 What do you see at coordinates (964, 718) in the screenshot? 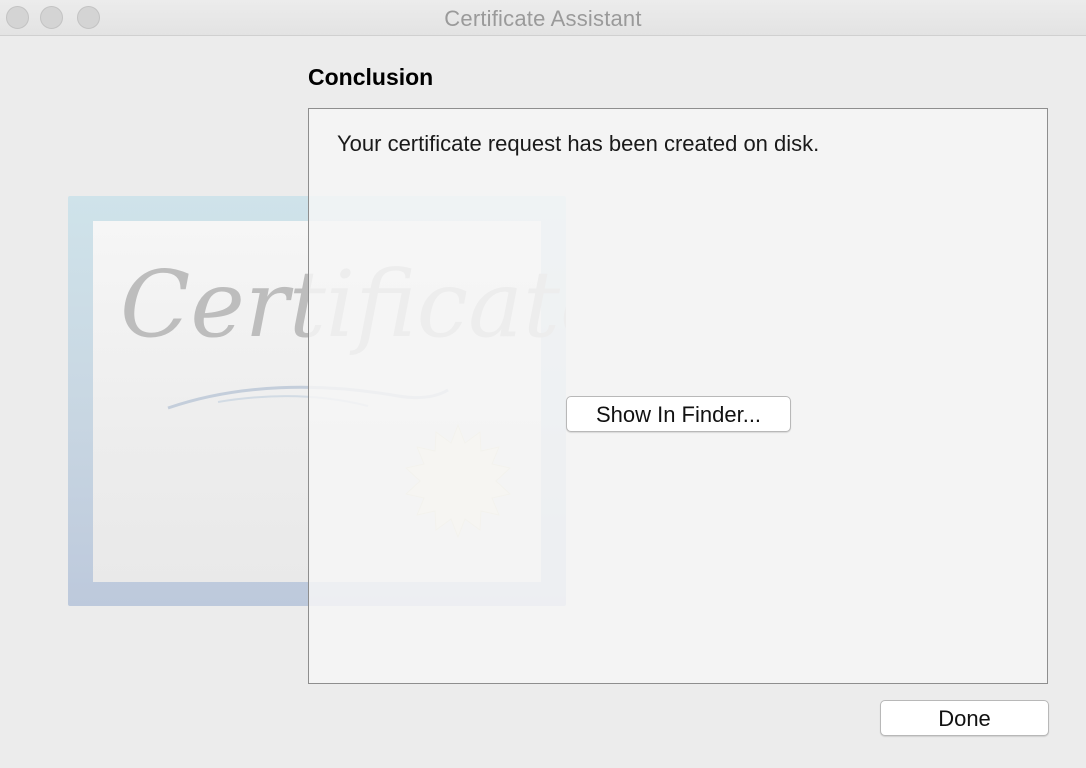
I see `done-button: Done` at bounding box center [964, 718].